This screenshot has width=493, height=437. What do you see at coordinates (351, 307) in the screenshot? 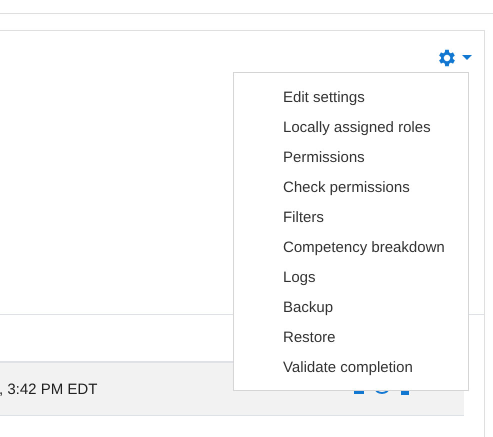
I see `menu-item: Backup` at bounding box center [351, 307].